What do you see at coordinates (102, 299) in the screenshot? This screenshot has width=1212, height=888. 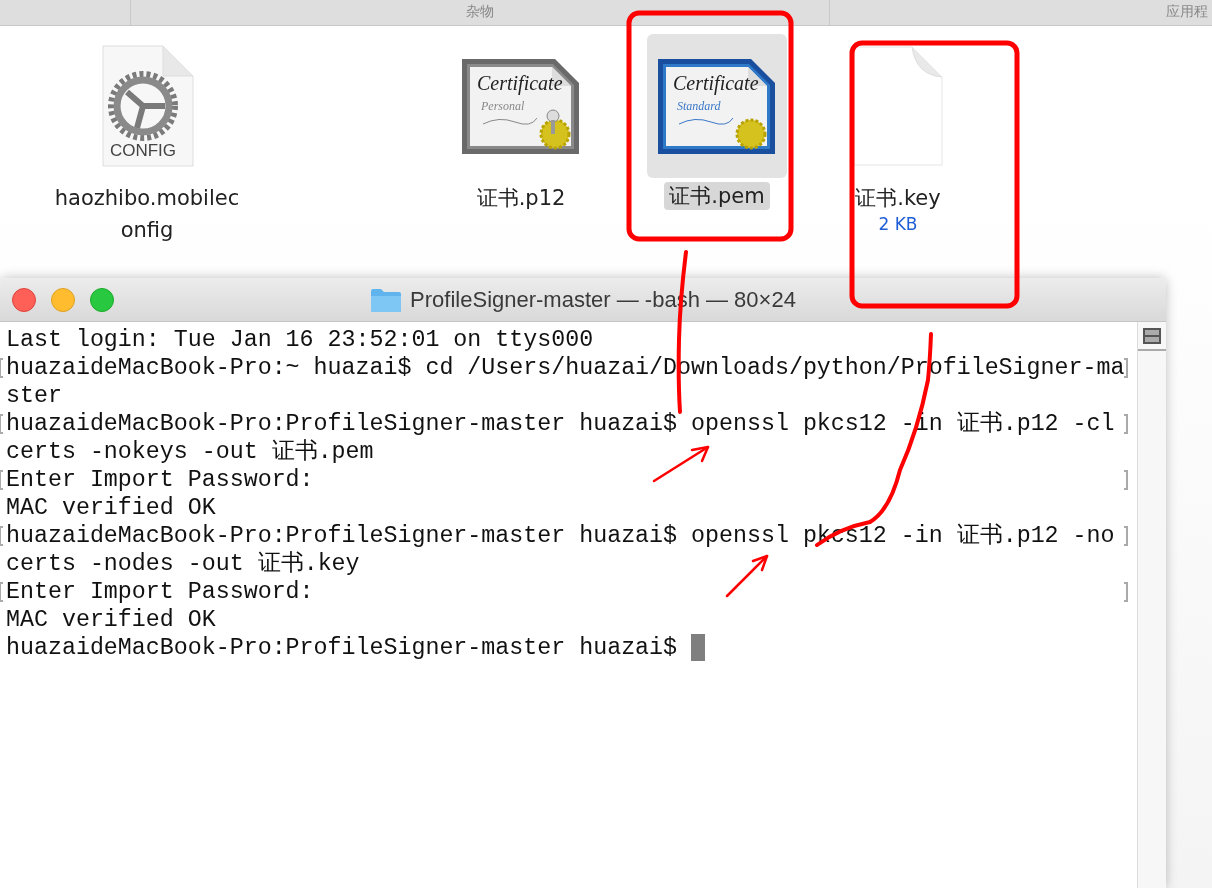 I see `zoom-button` at bounding box center [102, 299].